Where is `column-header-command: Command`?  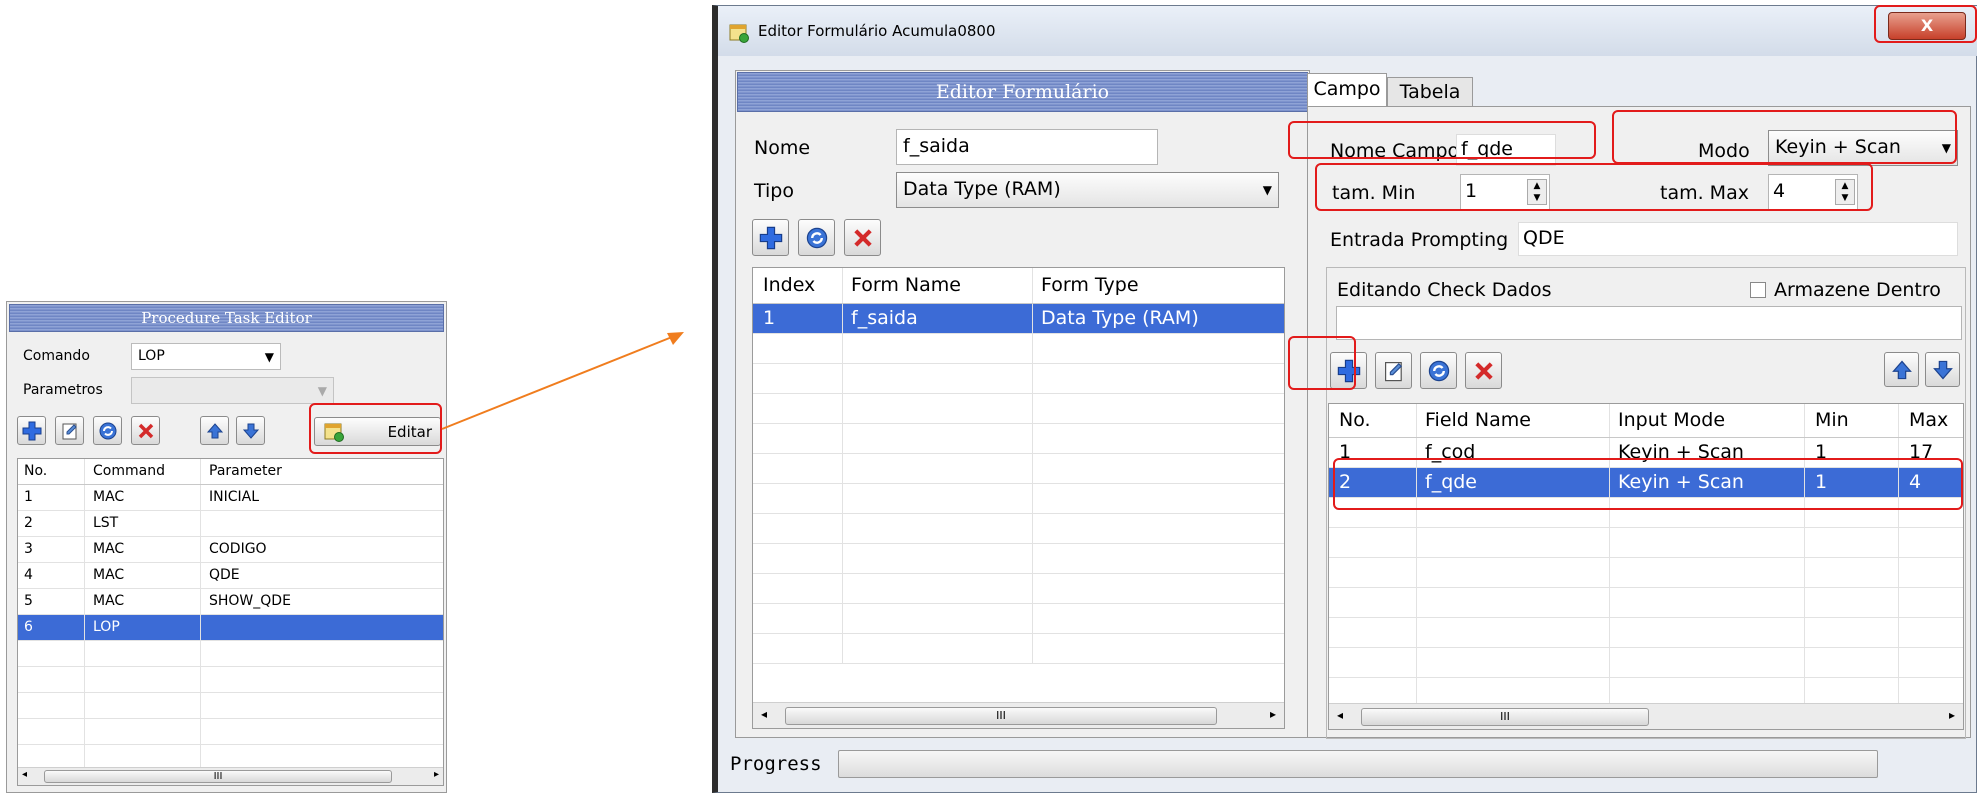 column-header-command: Command is located at coordinates (143, 471).